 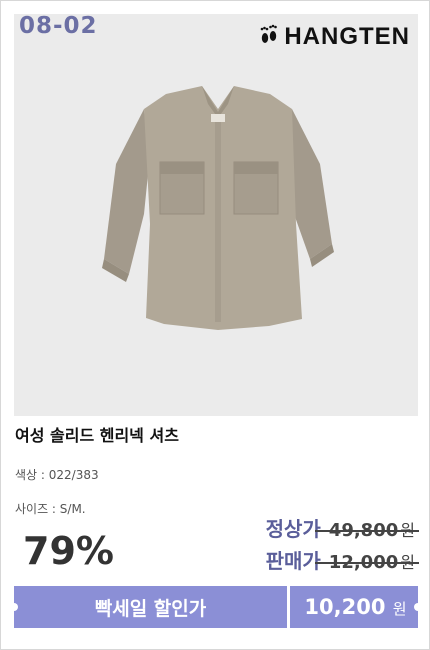 I want to click on final-price: 10,200 원, so click(x=352, y=607).